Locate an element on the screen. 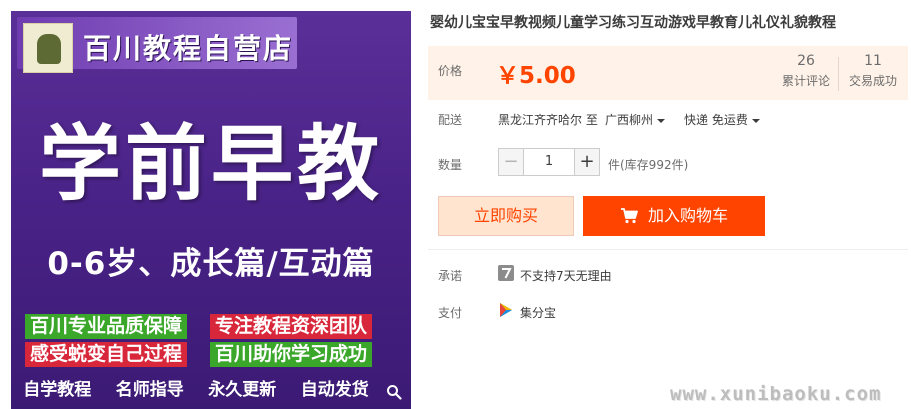 The height and width of the screenshot is (409, 911). zoom-icon is located at coordinates (394, 392).